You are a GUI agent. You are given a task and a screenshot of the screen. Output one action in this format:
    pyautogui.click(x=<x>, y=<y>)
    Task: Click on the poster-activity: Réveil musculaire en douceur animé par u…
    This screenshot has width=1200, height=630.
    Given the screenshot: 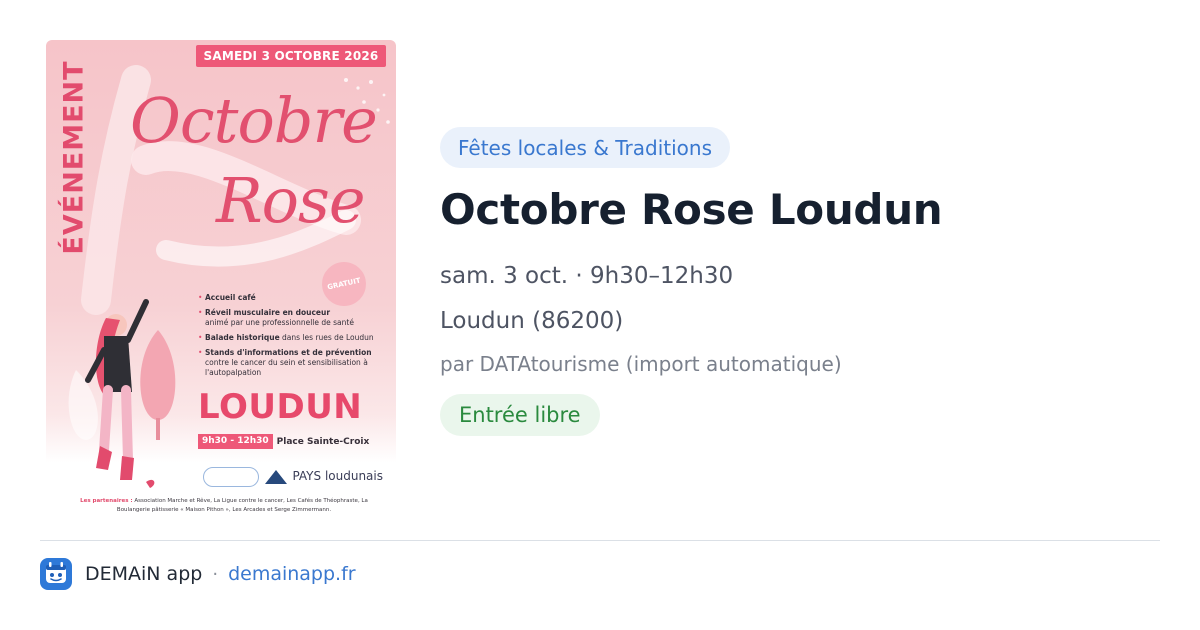 What is the action you would take?
    pyautogui.click(x=290, y=318)
    